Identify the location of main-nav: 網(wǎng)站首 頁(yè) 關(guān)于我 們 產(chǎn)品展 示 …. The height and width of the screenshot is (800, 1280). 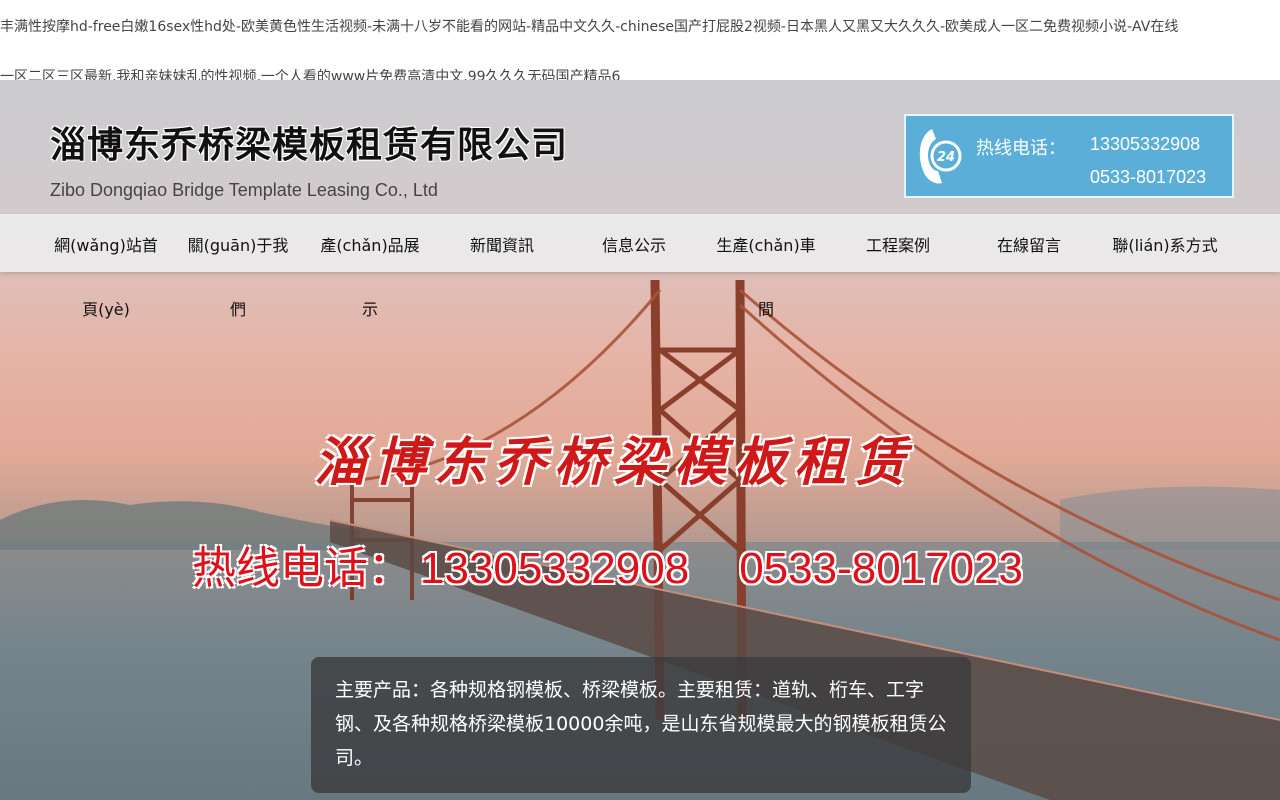
(640, 266).